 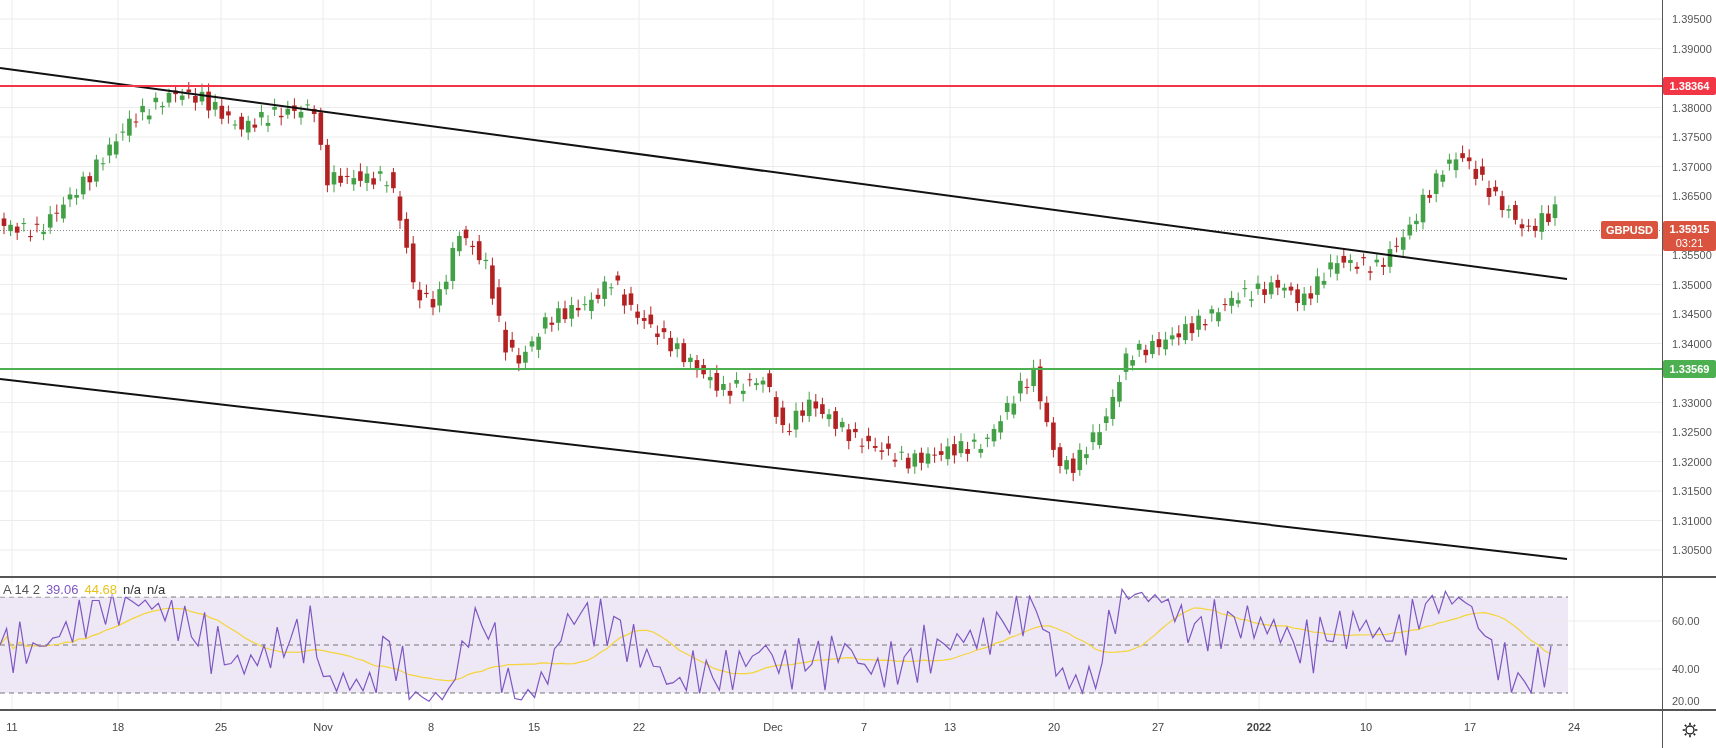 What do you see at coordinates (1689, 368) in the screenshot?
I see `price-level-badge: 1.33569` at bounding box center [1689, 368].